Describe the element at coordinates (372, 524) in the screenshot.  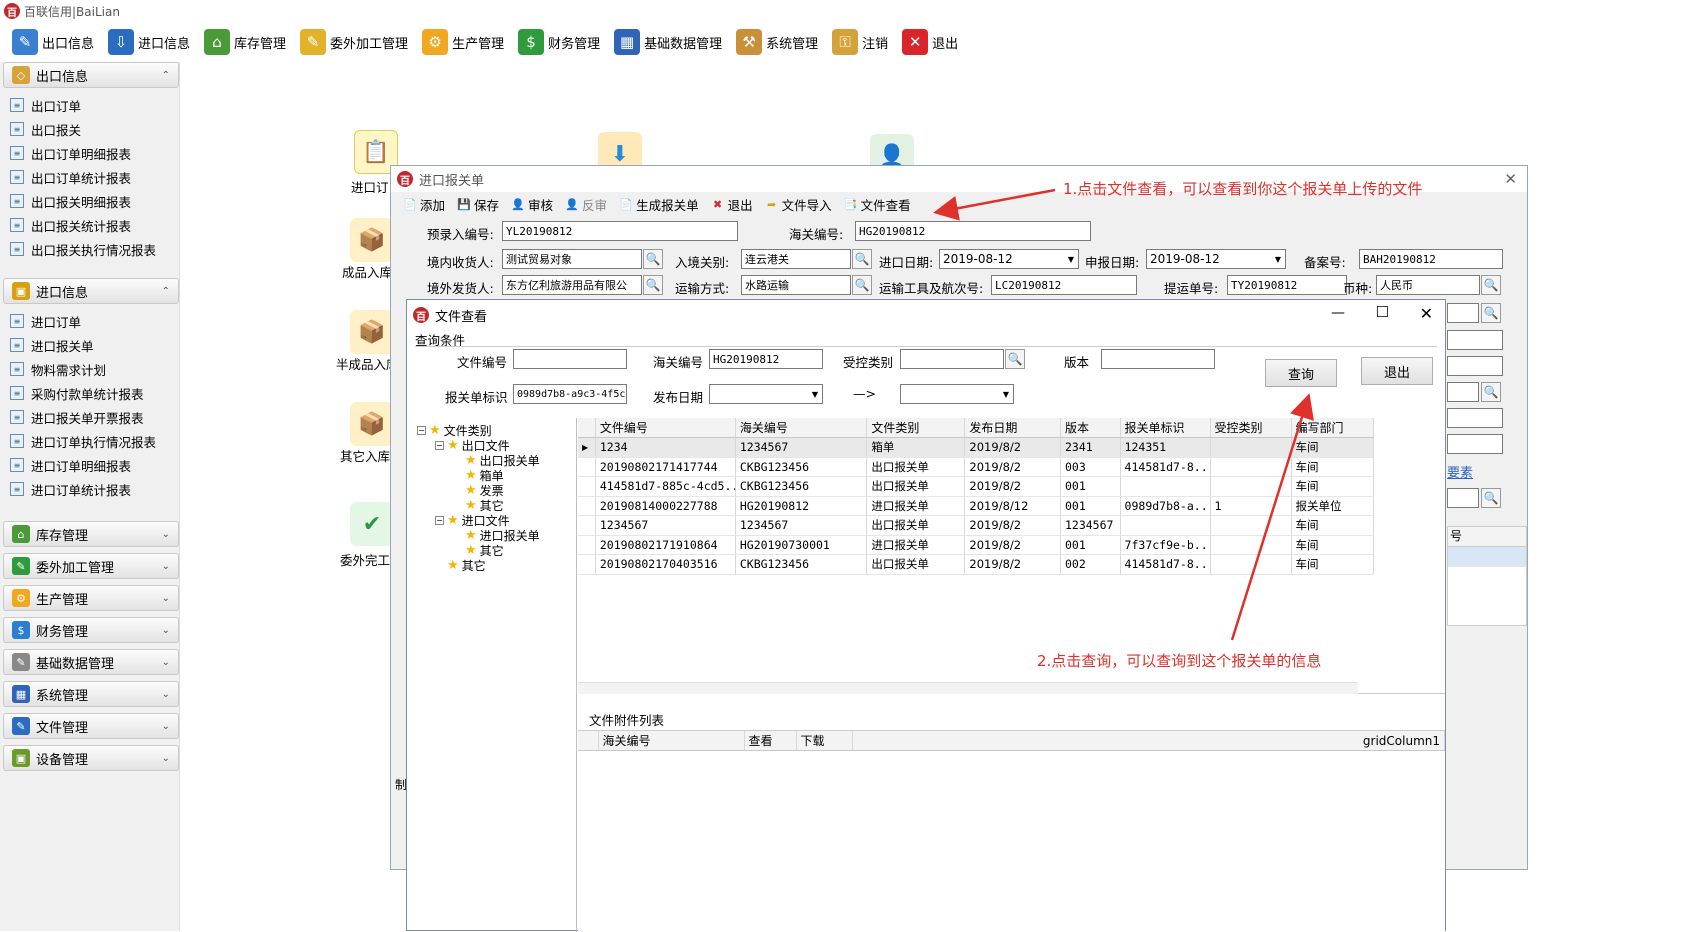
I see `flow-outsource-done-icon: ✔` at that location.